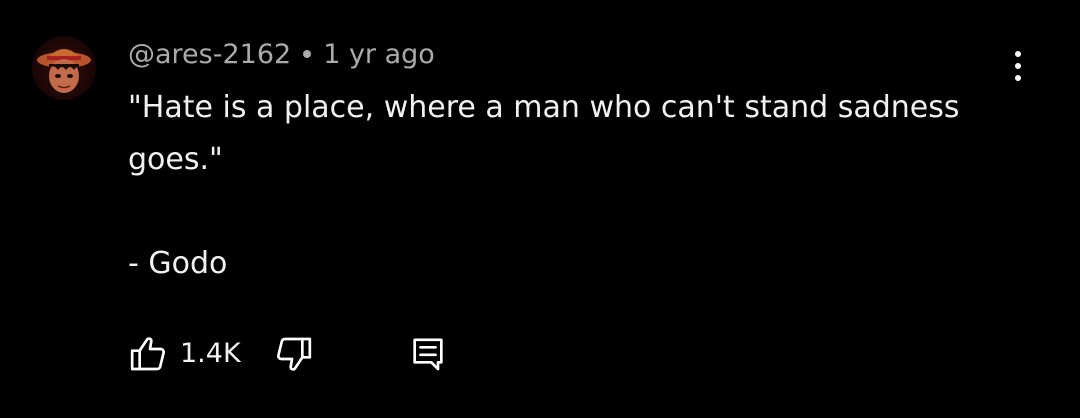 The width and height of the screenshot is (1080, 418). Describe the element at coordinates (328, 354) in the screenshot. I see `comment-actions: 1.4K` at that location.